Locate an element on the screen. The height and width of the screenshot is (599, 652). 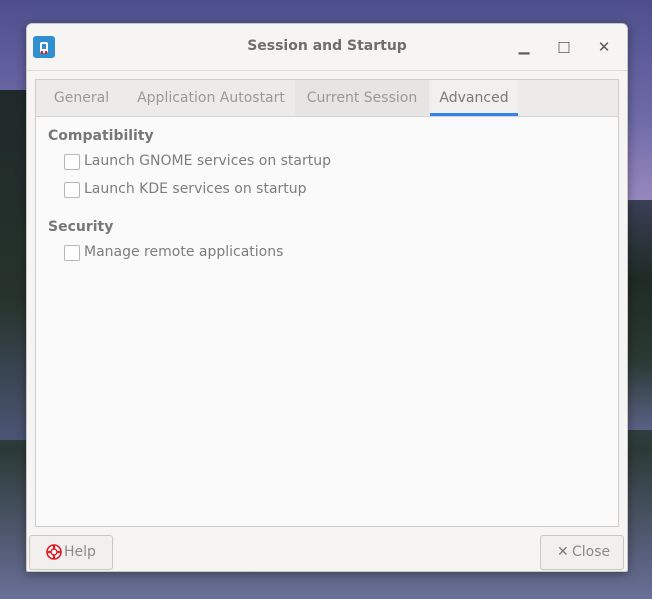
help-label: Help is located at coordinates (80, 552).